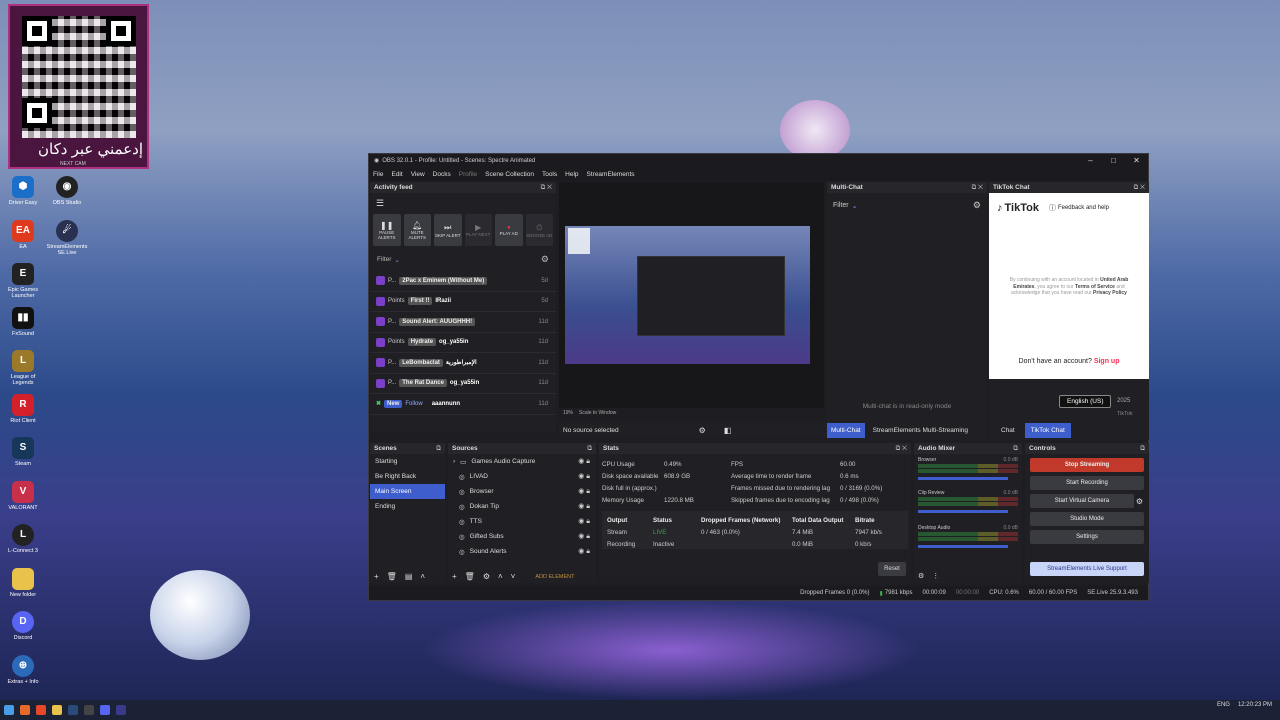 This screenshot has width=1280, height=720. Describe the element at coordinates (920, 430) in the screenshot. I see `tab-multistreaming: StreamElements Multi-Streaming` at that location.